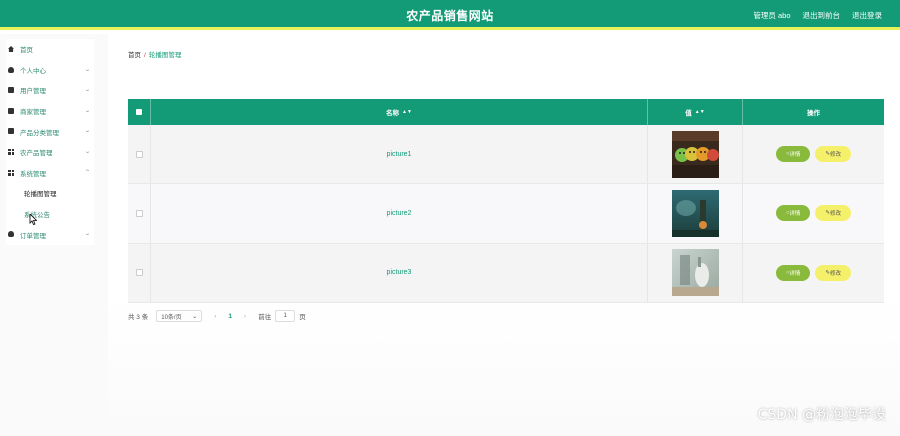  I want to click on sidebar-item-home: 首页, so click(50, 49).